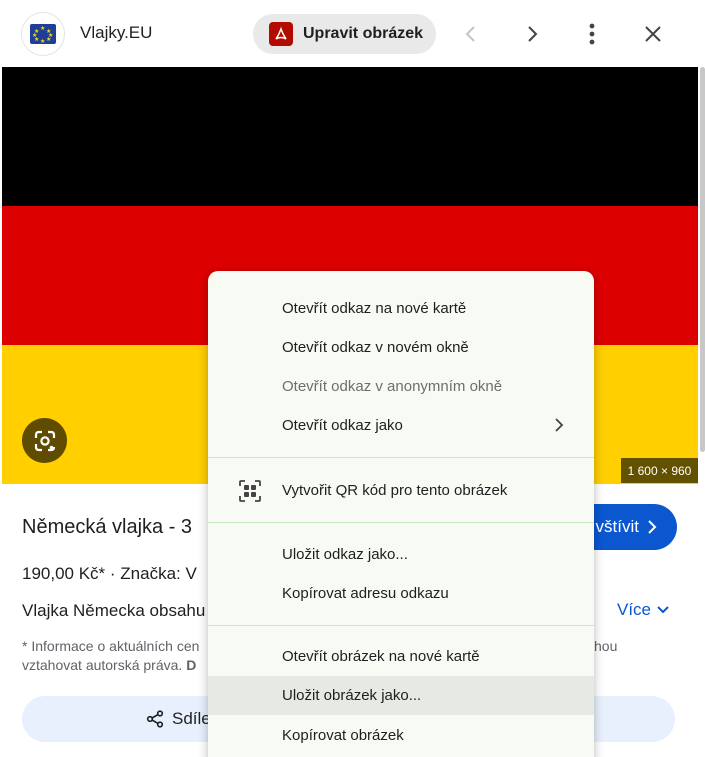  What do you see at coordinates (663, 610) in the screenshot?
I see `chevron-down-icon` at bounding box center [663, 610].